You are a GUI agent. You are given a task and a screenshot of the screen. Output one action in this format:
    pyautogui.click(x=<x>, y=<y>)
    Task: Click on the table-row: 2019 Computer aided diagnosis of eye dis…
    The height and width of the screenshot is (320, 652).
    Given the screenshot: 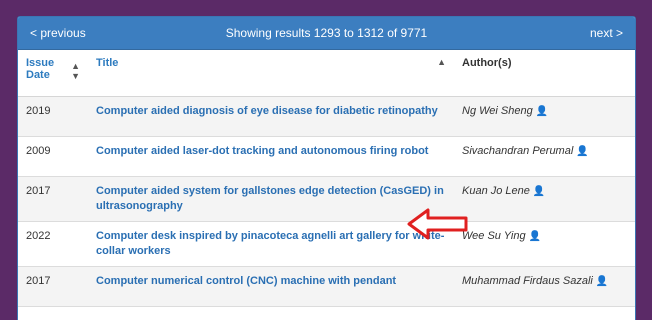 What is the action you would take?
    pyautogui.click(x=326, y=116)
    